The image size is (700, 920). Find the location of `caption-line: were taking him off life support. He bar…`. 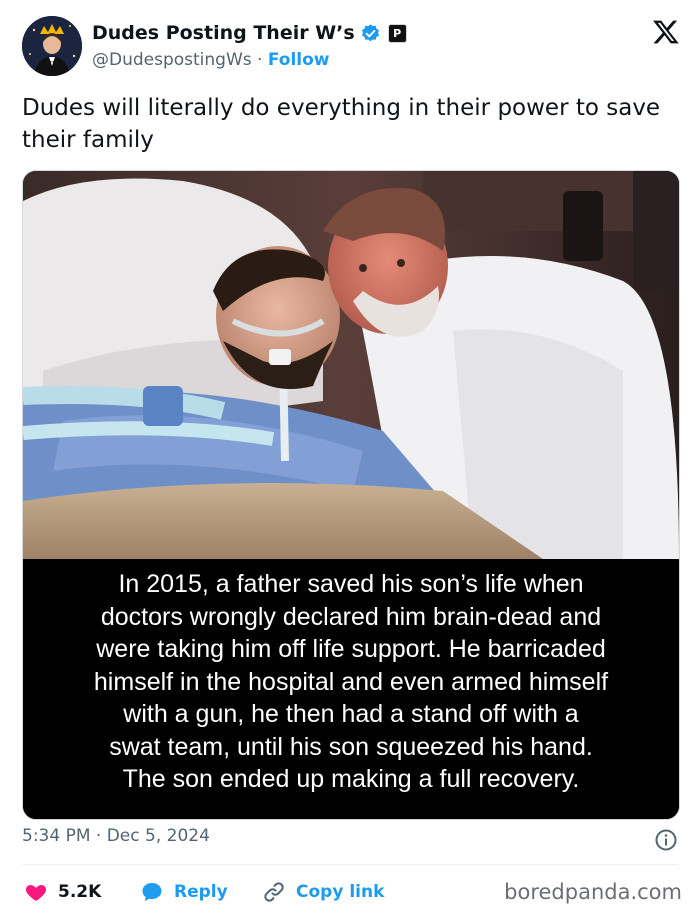

caption-line: were taking him off life support. He bar… is located at coordinates (351, 649).